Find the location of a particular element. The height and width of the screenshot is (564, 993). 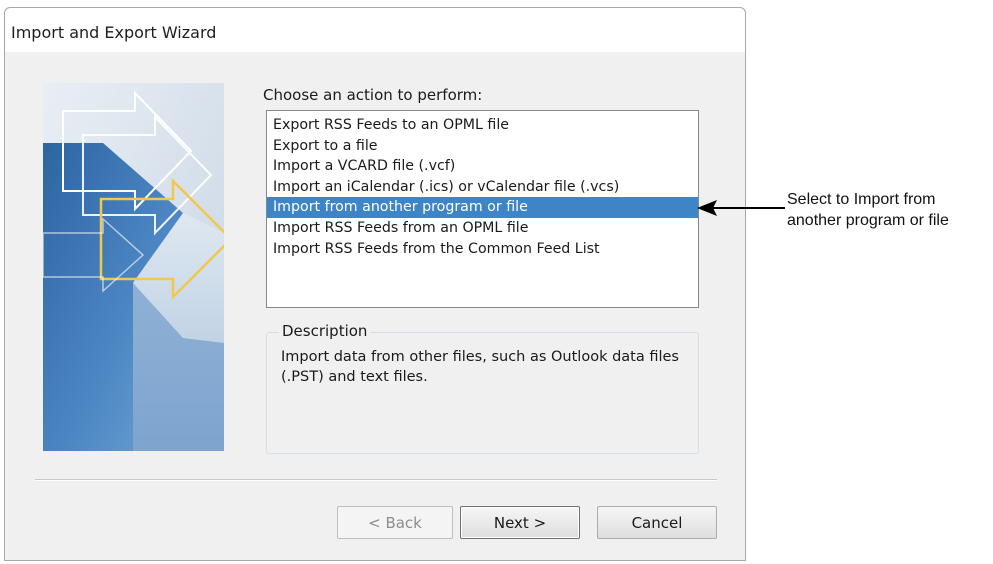

button-separator is located at coordinates (376, 480).